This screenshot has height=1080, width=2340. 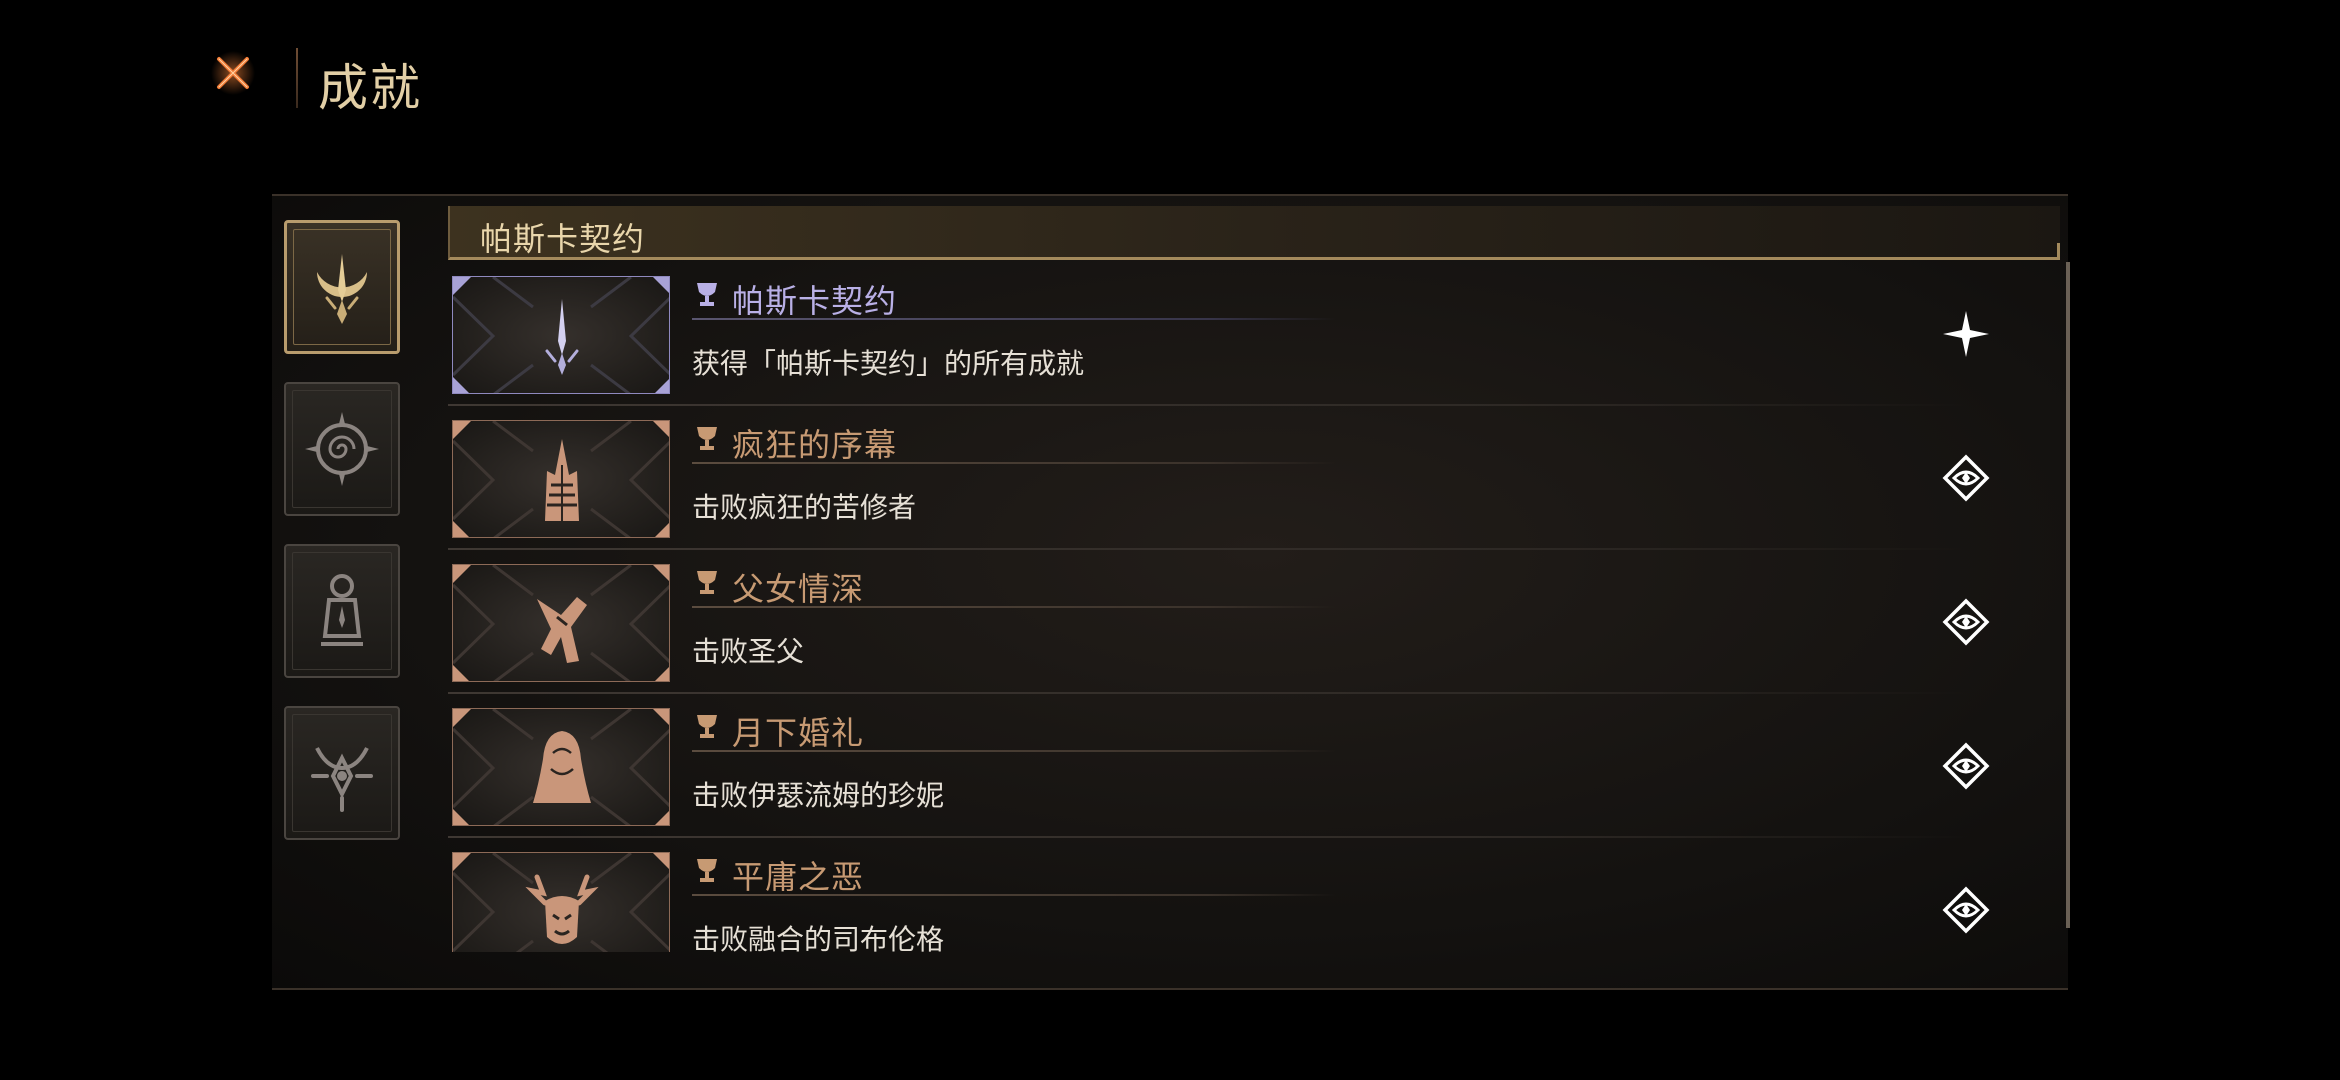 I want to click on close-button, so click(x=233, y=73).